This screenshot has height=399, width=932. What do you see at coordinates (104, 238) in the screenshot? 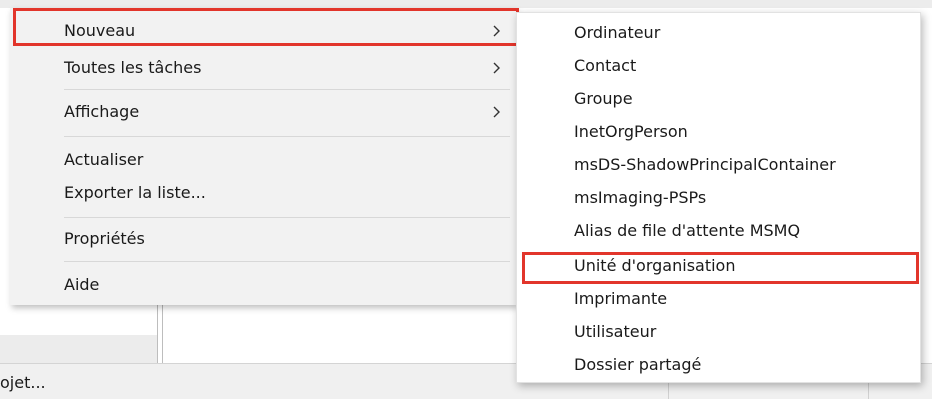
I see `menu-item-label: Propriétés` at bounding box center [104, 238].